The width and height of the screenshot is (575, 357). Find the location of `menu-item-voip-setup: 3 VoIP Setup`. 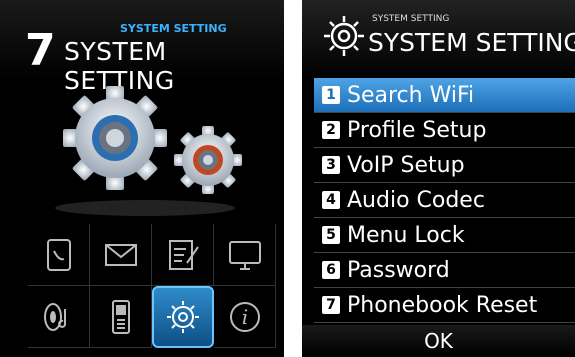

menu-item-voip-setup: 3 VoIP Setup is located at coordinates (444, 165).